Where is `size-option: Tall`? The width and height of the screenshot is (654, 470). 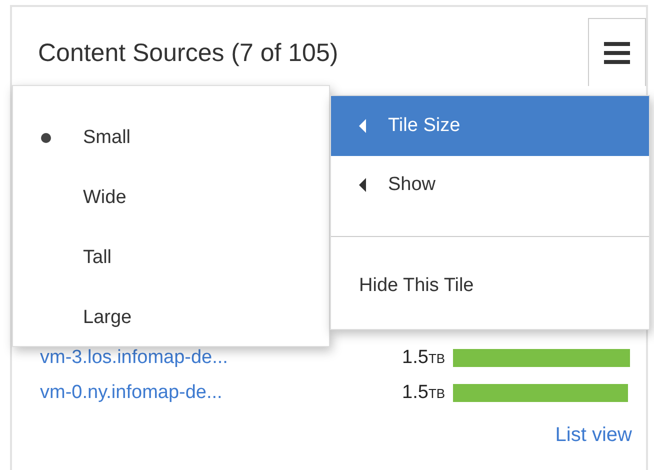 size-option: Tall is located at coordinates (171, 258).